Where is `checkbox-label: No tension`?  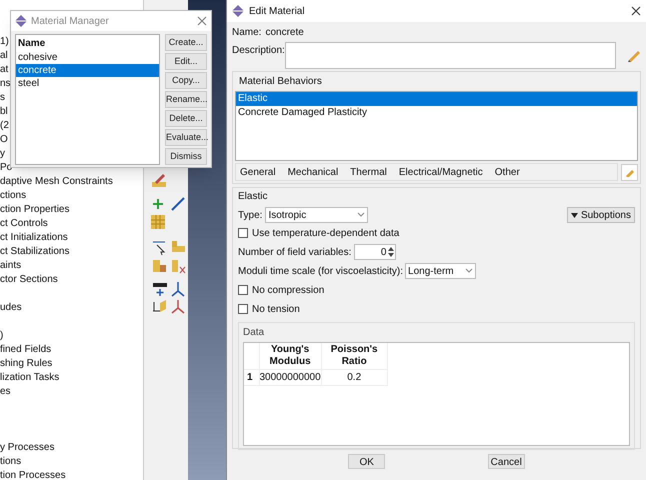
checkbox-label: No tension is located at coordinates (276, 309).